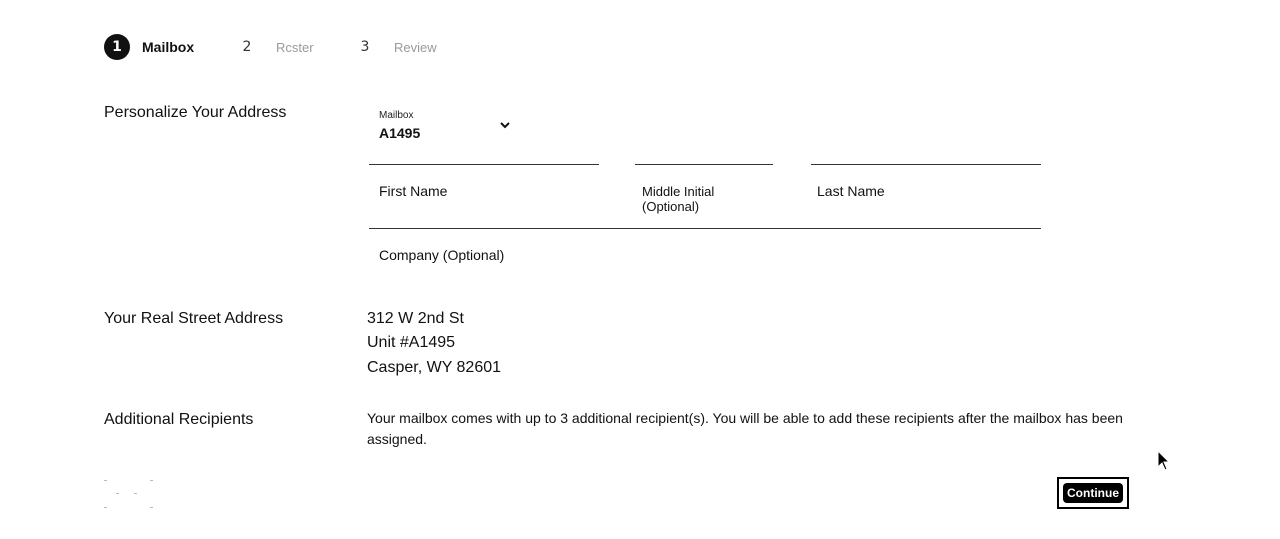 The height and width of the screenshot is (539, 1280). Describe the element at coordinates (927, 201) in the screenshot. I see `last-name-field: Last Name` at that location.